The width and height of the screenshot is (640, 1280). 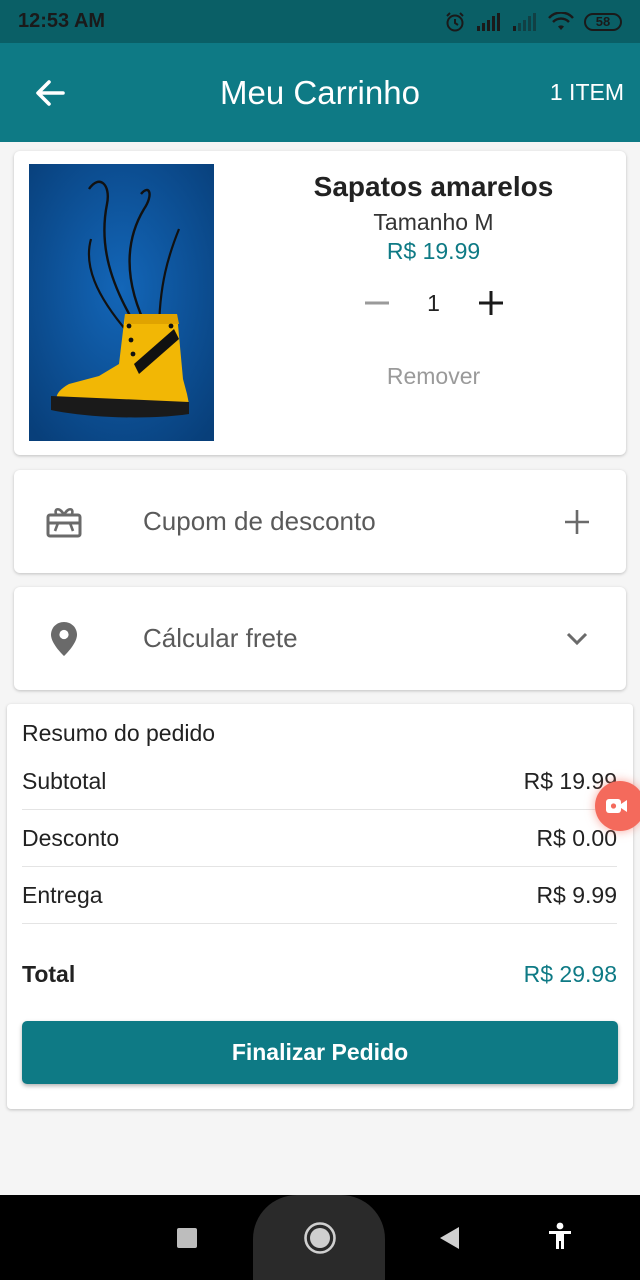 What do you see at coordinates (64, 781) in the screenshot?
I see `summary-label: Subtotal` at bounding box center [64, 781].